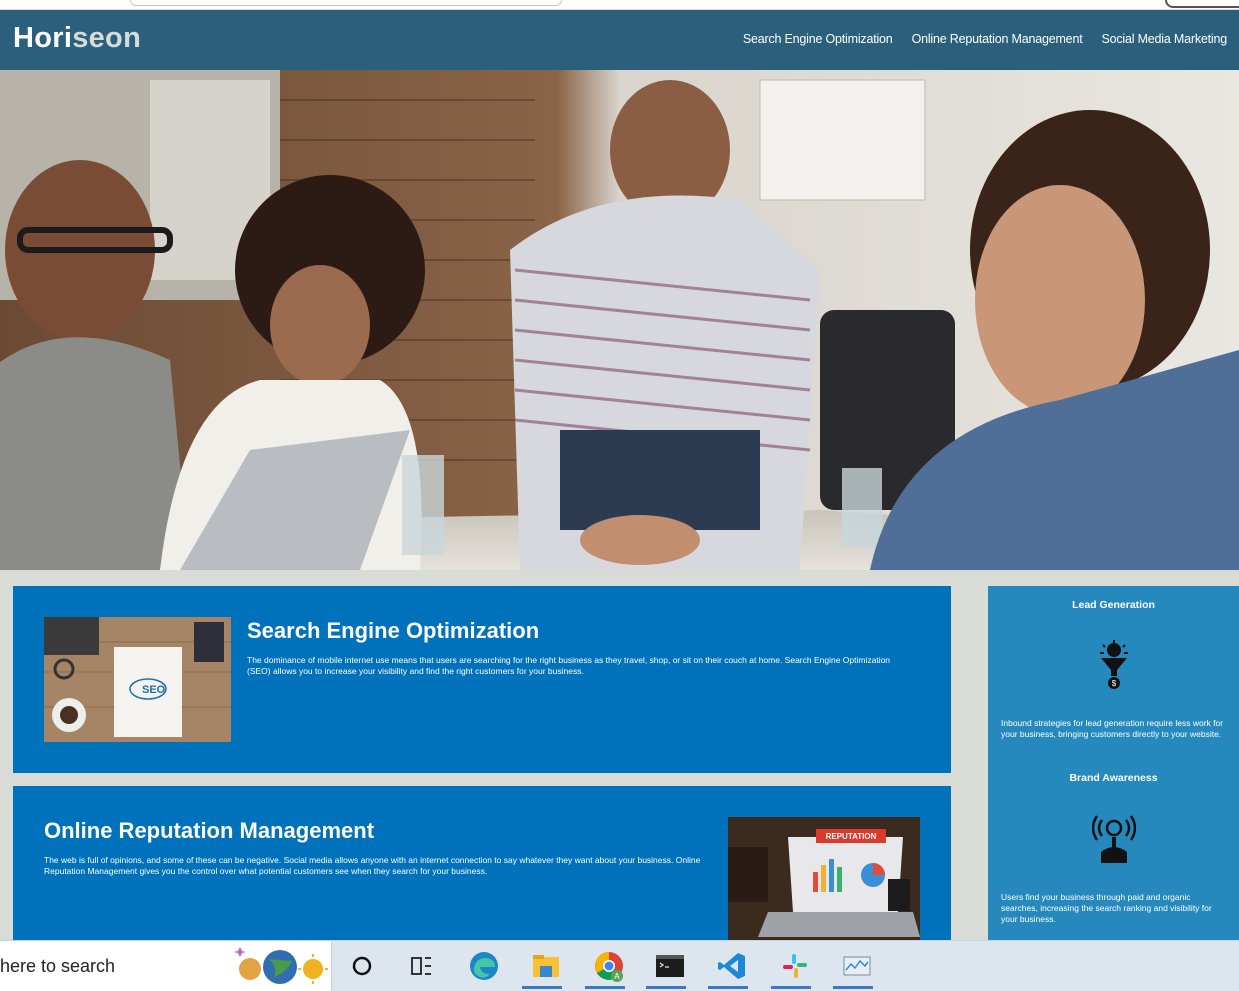  Describe the element at coordinates (421, 966) in the screenshot. I see `task-view-icon` at that location.